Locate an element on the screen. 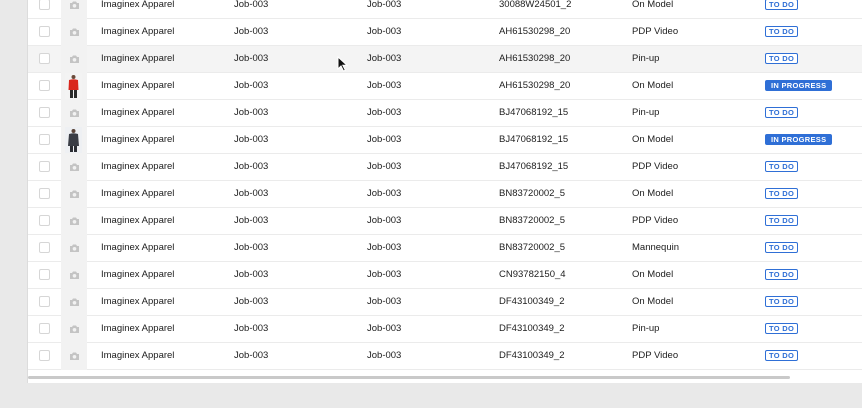 This screenshot has width=862, height=408. horizontal-scrollbar is located at coordinates (409, 377).